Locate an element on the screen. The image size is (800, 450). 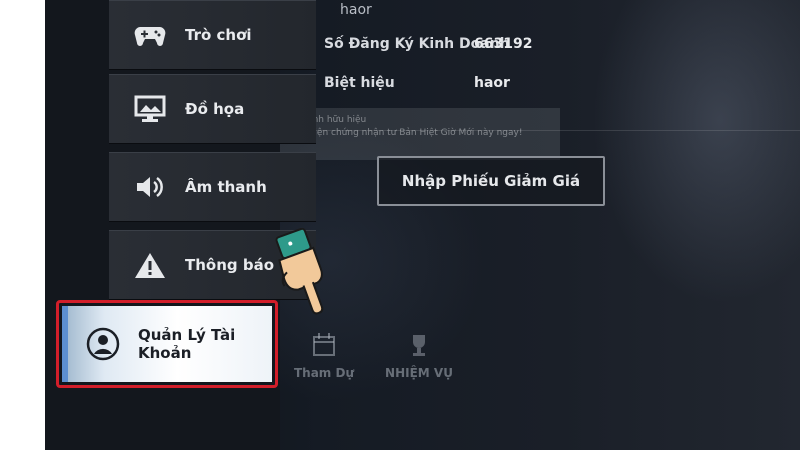
nickname-value: haor is located at coordinates (492, 83).